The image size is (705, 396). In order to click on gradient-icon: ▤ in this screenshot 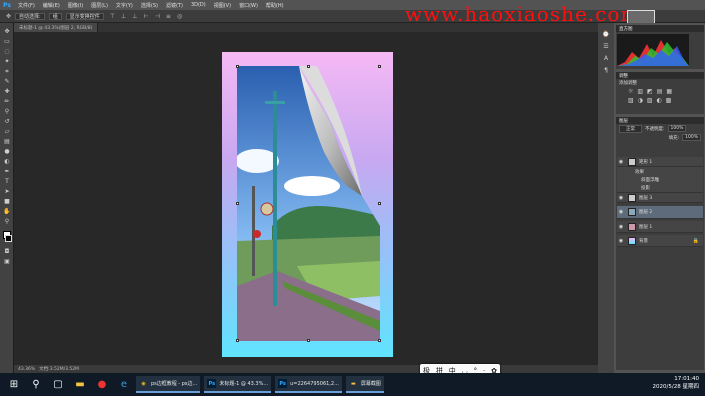, I will do `click(7, 142)`.